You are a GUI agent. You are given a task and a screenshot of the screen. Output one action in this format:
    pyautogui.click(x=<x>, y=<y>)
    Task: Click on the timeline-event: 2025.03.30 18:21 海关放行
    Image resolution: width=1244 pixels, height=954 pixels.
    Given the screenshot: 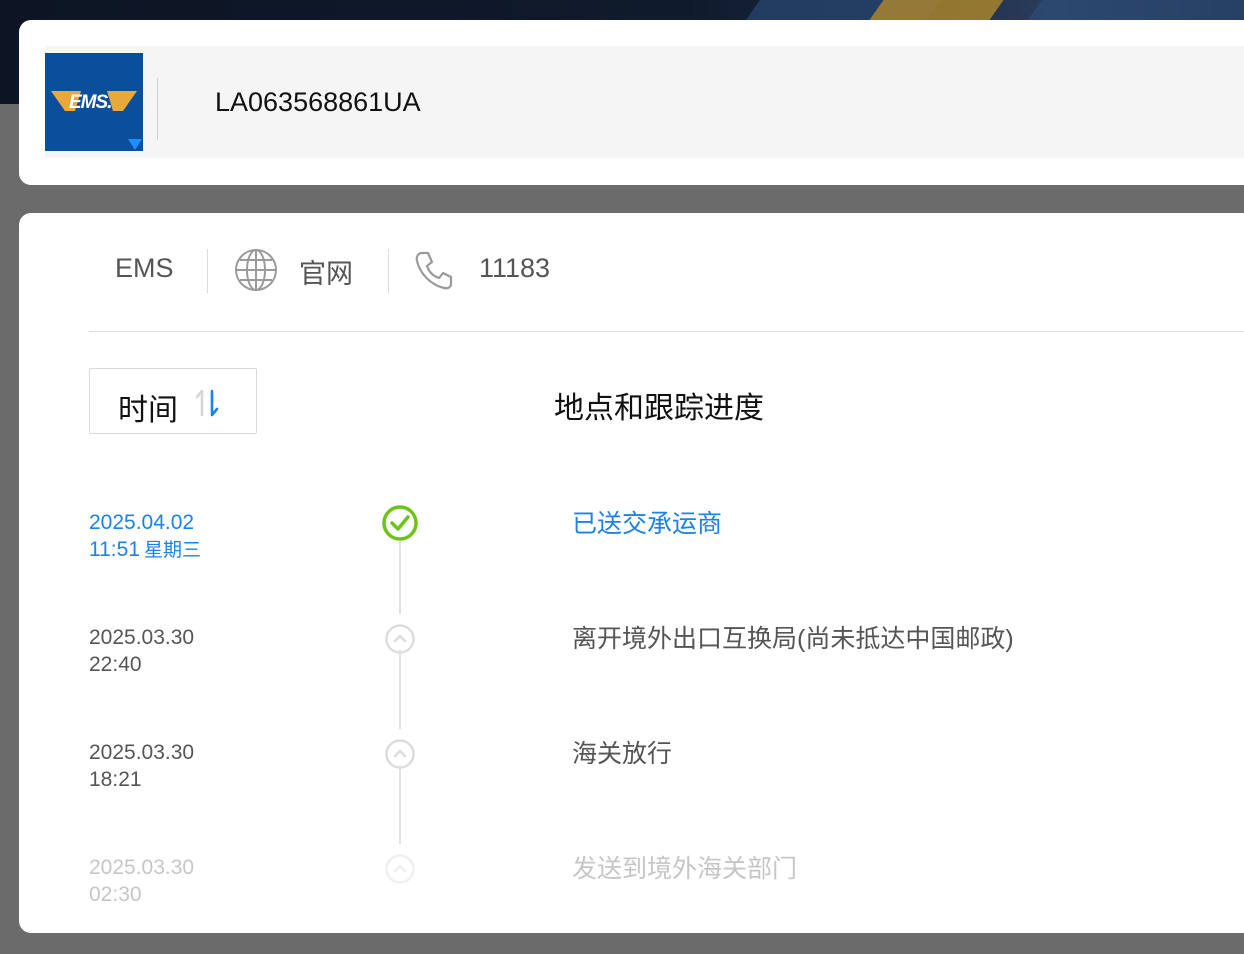 What is the action you would take?
    pyautogui.click(x=631, y=791)
    